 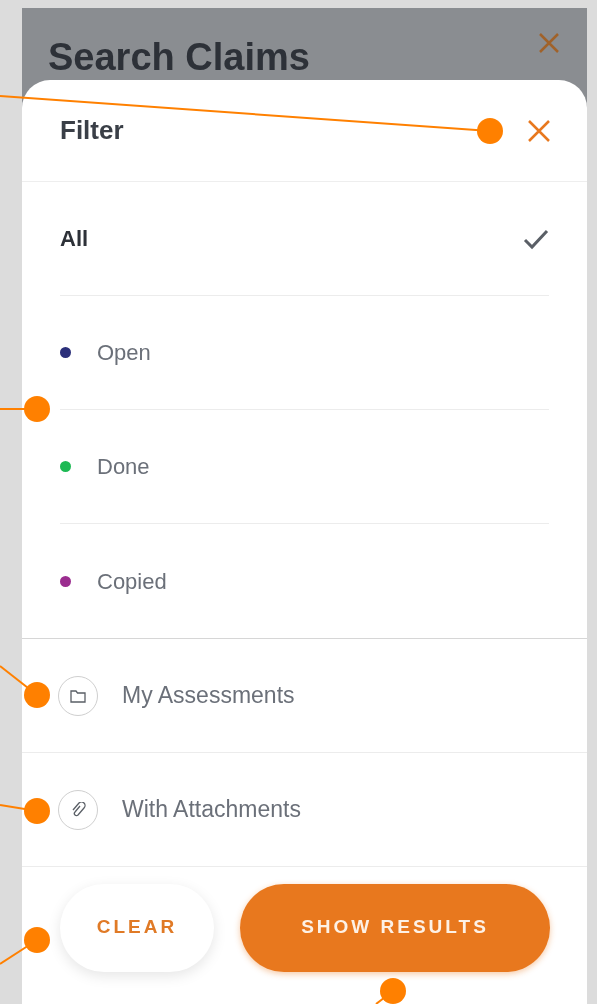 I want to click on check-icon, so click(x=536, y=238).